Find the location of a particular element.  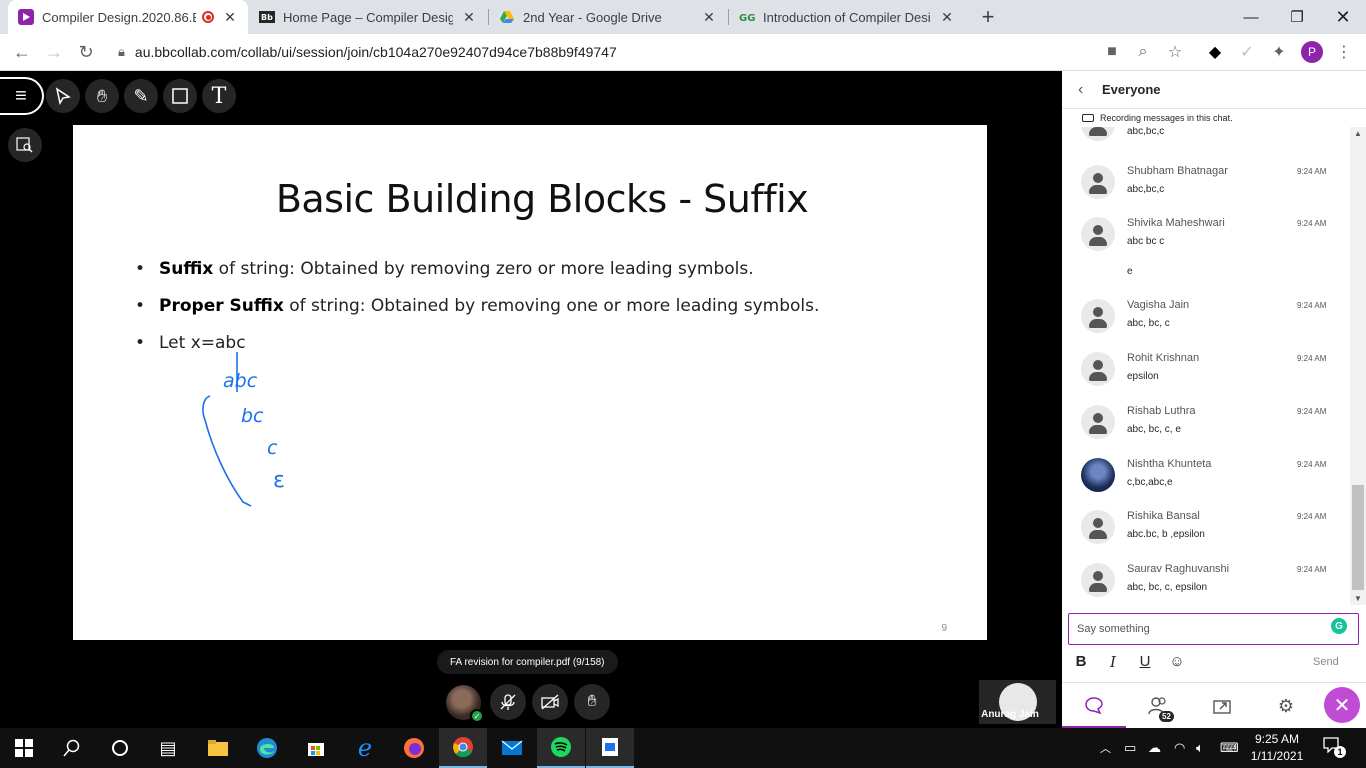

action-center-icon: 1 is located at coordinates (1334, 748).